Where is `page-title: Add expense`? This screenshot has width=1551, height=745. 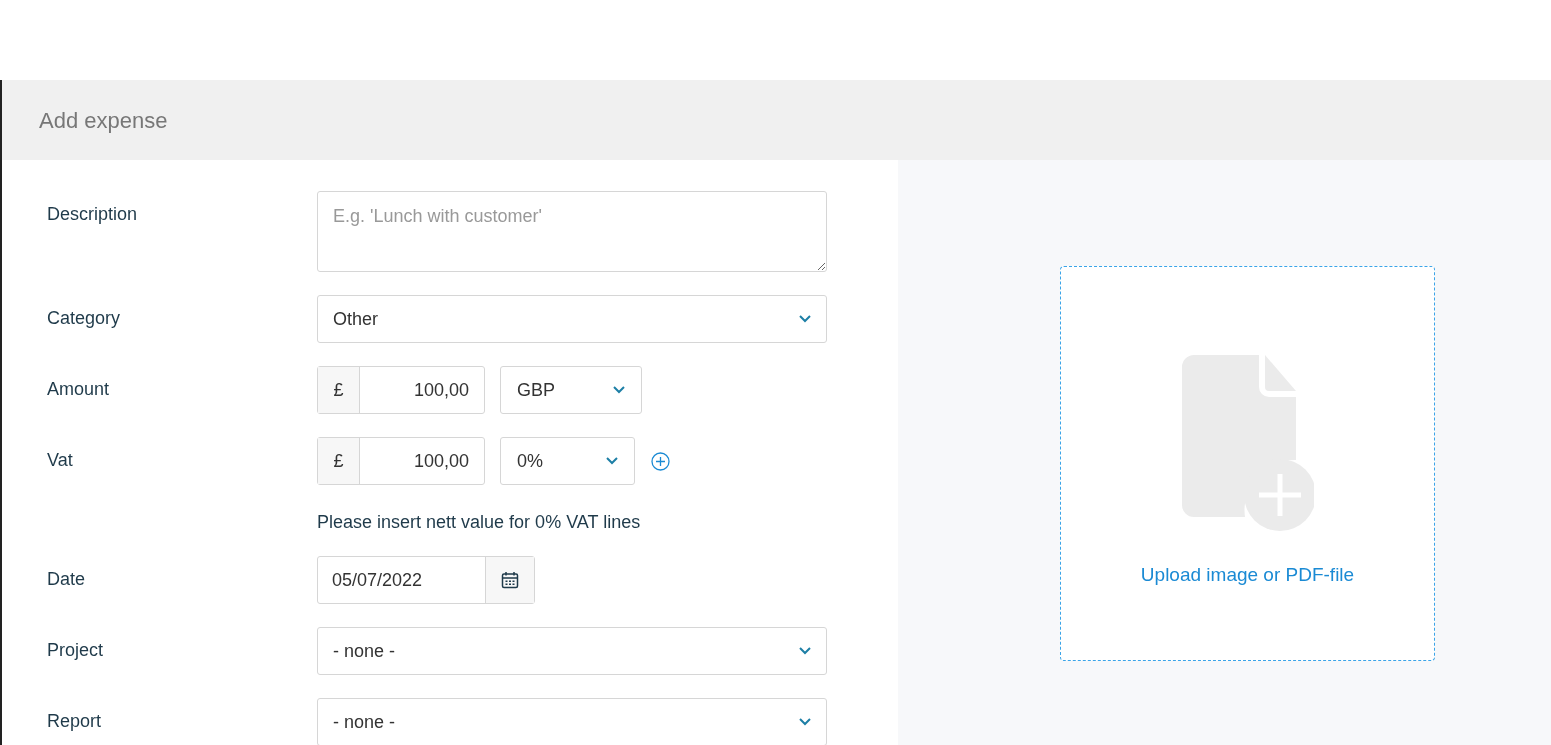 page-title: Add expense is located at coordinates (103, 120).